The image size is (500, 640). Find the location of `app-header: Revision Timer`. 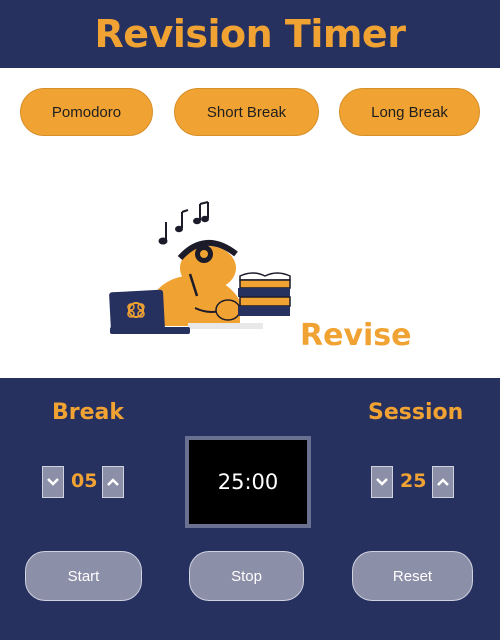

app-header: Revision Timer is located at coordinates (250, 34).